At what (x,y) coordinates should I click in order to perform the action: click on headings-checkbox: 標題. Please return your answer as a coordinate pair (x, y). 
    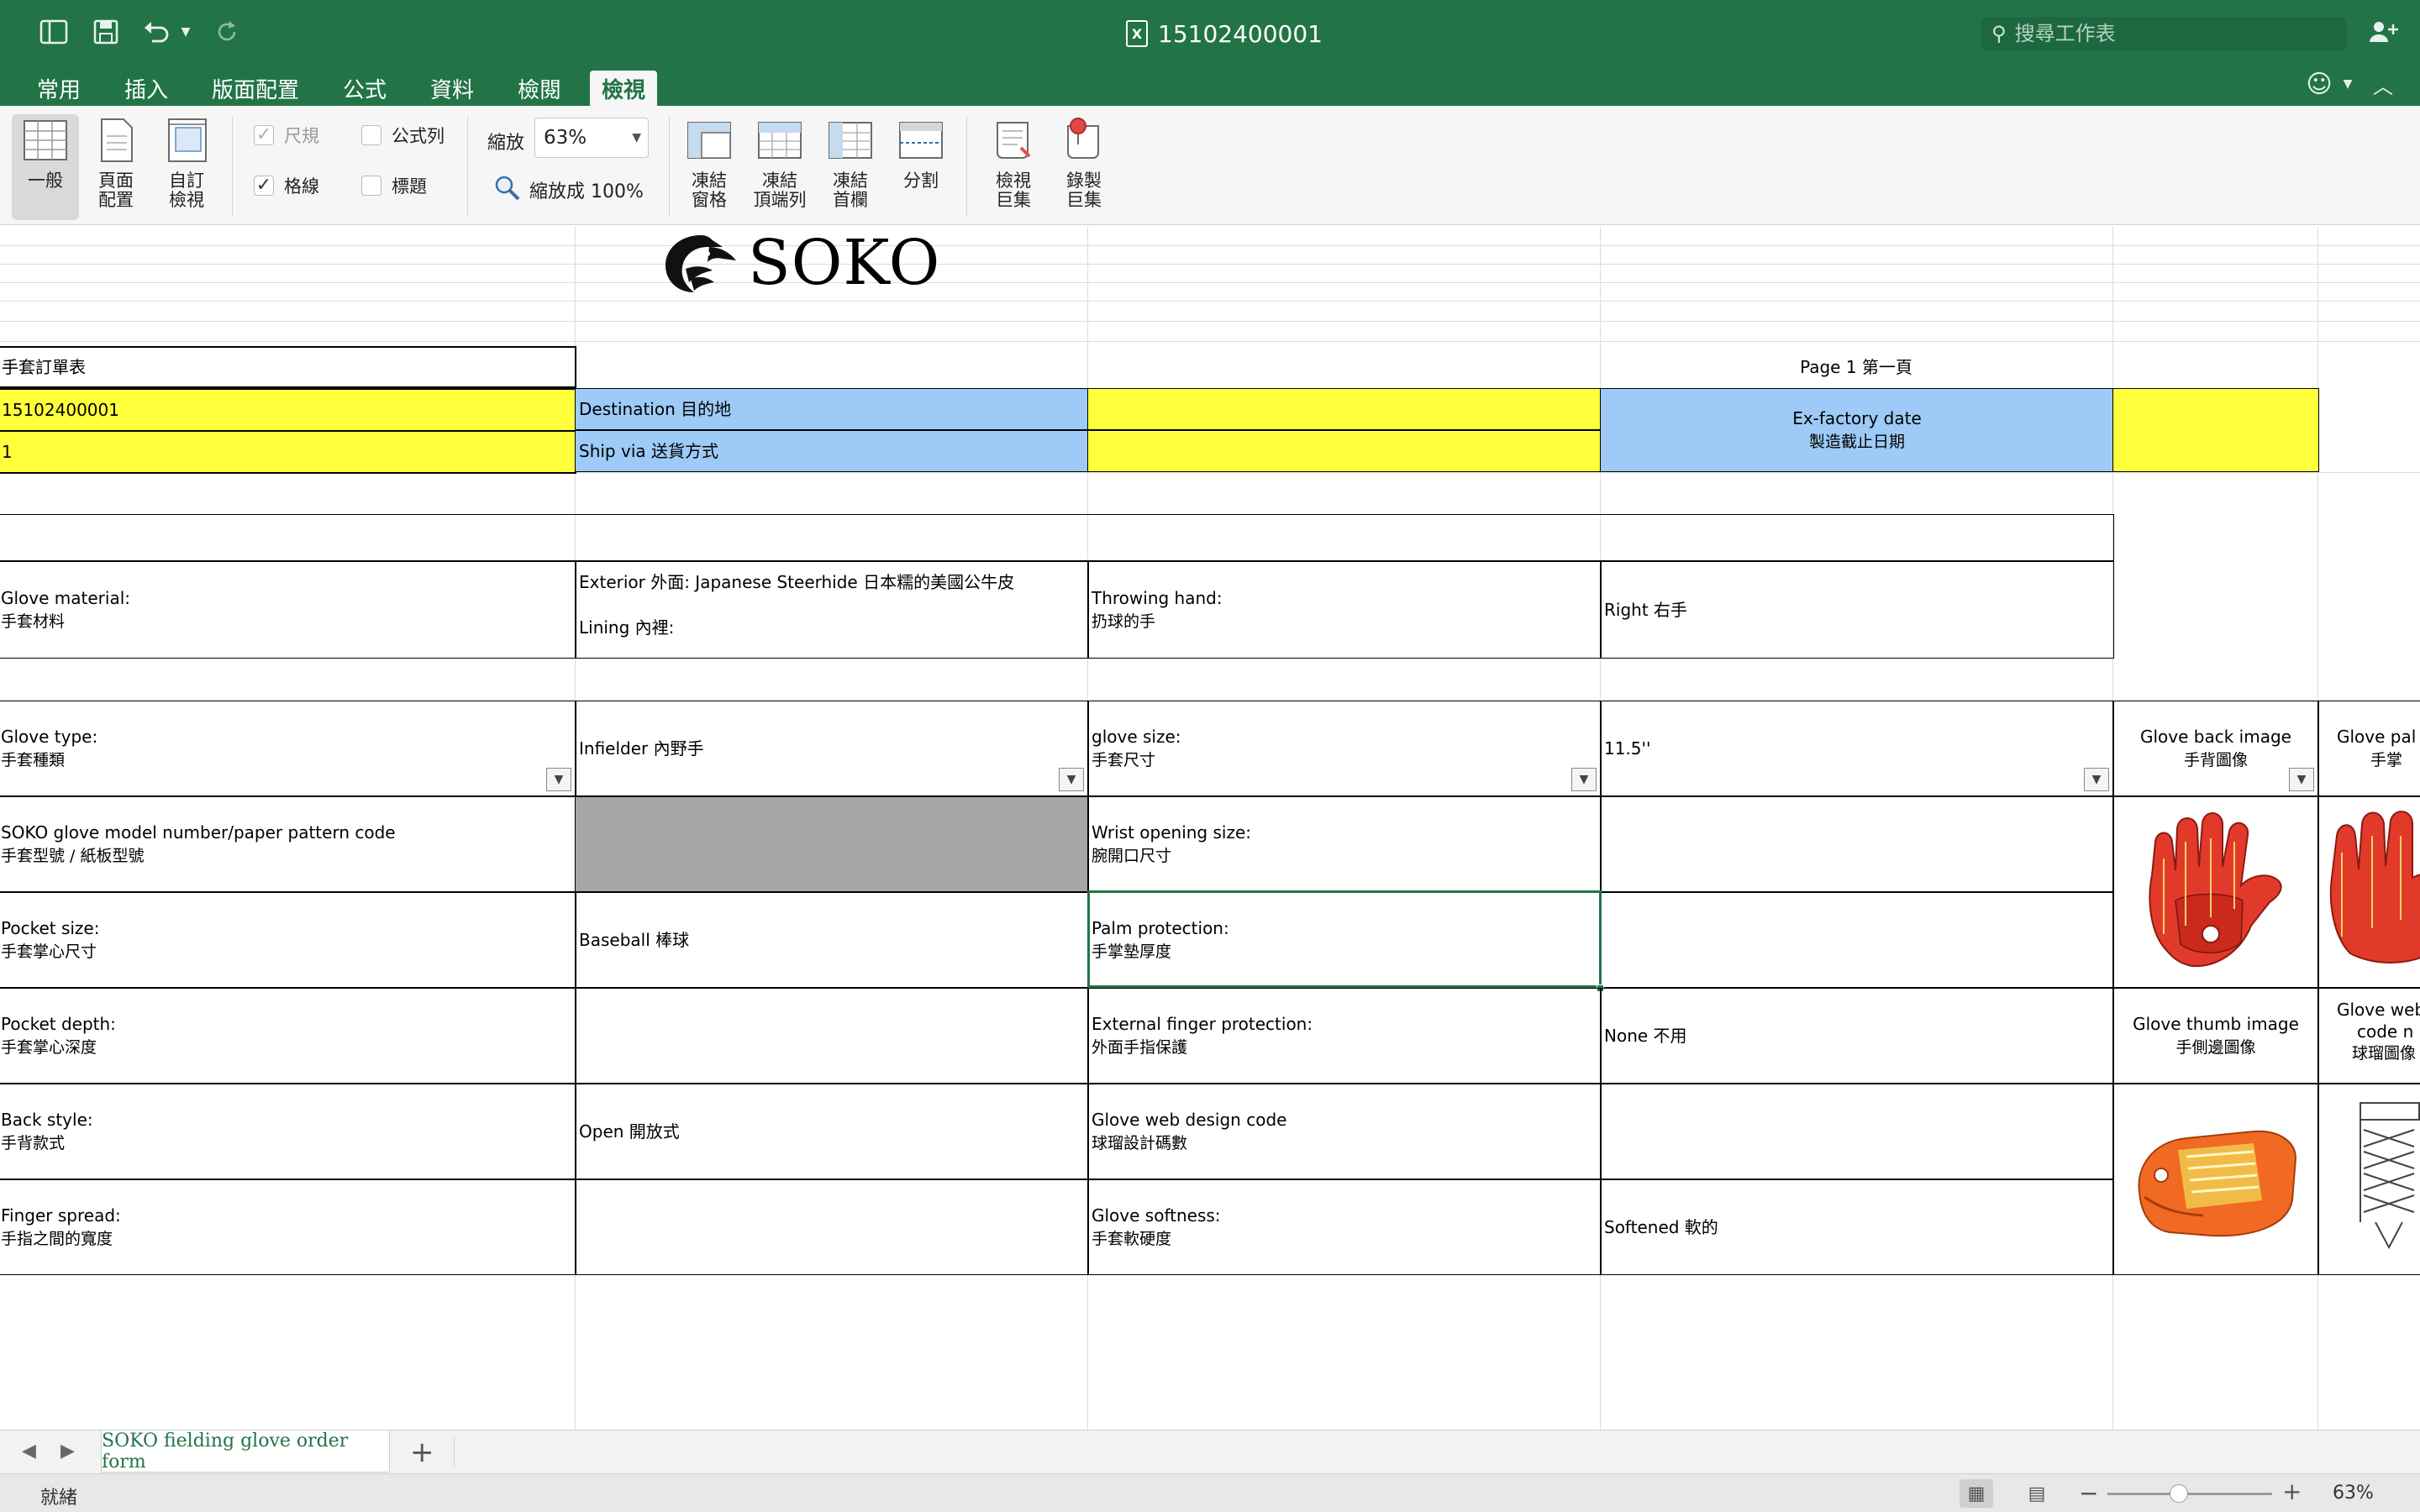
    Looking at the image, I should click on (394, 185).